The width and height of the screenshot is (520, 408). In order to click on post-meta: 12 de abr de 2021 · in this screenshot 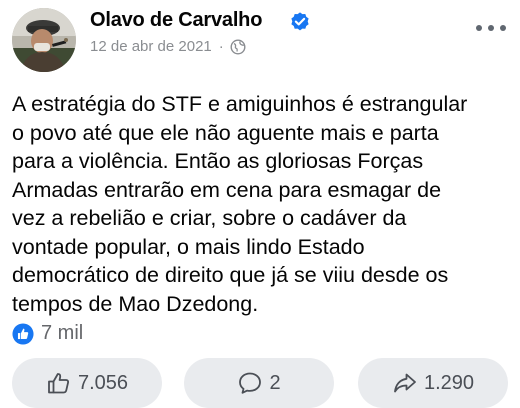, I will do `click(168, 46)`.